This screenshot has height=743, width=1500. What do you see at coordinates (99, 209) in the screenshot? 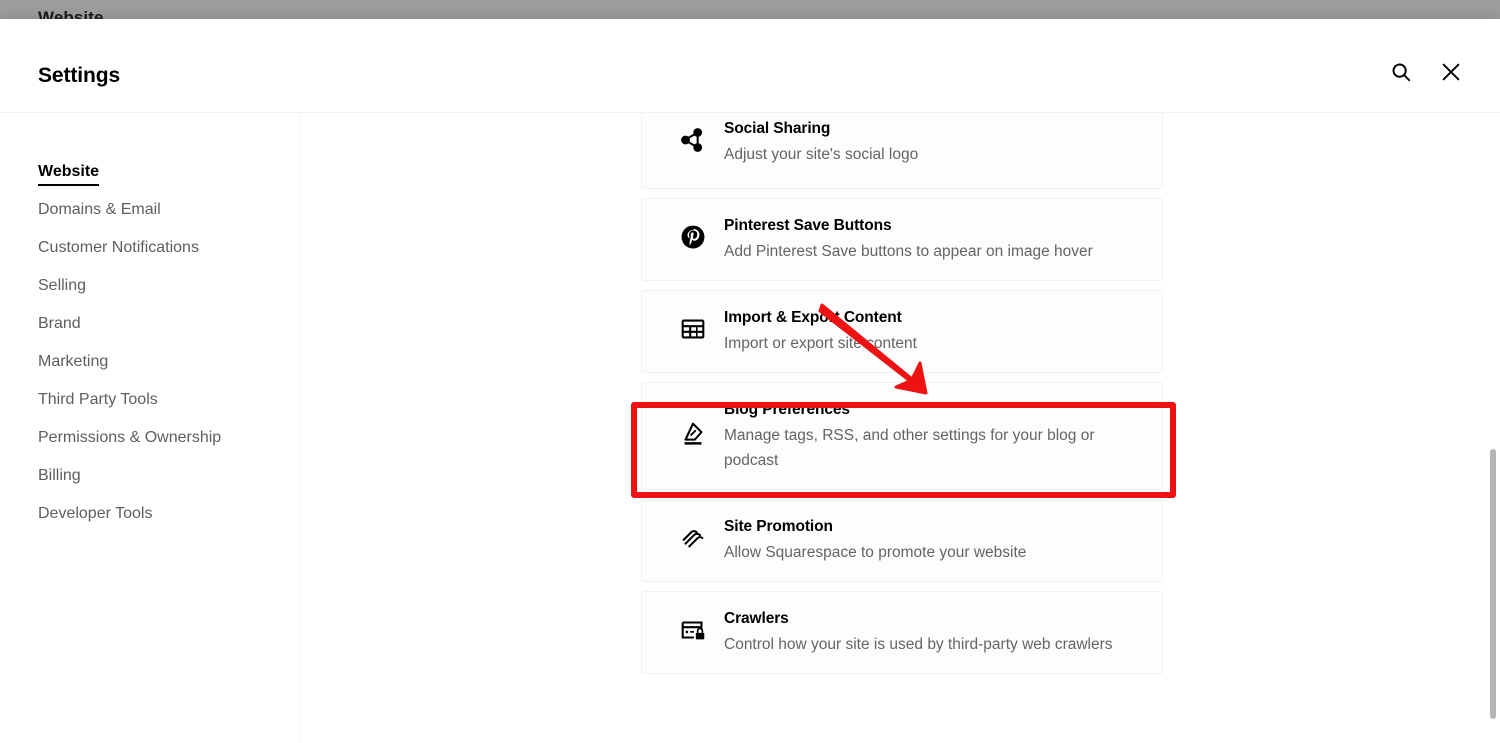
I see `sidebar-item-label: Domains & Email` at bounding box center [99, 209].